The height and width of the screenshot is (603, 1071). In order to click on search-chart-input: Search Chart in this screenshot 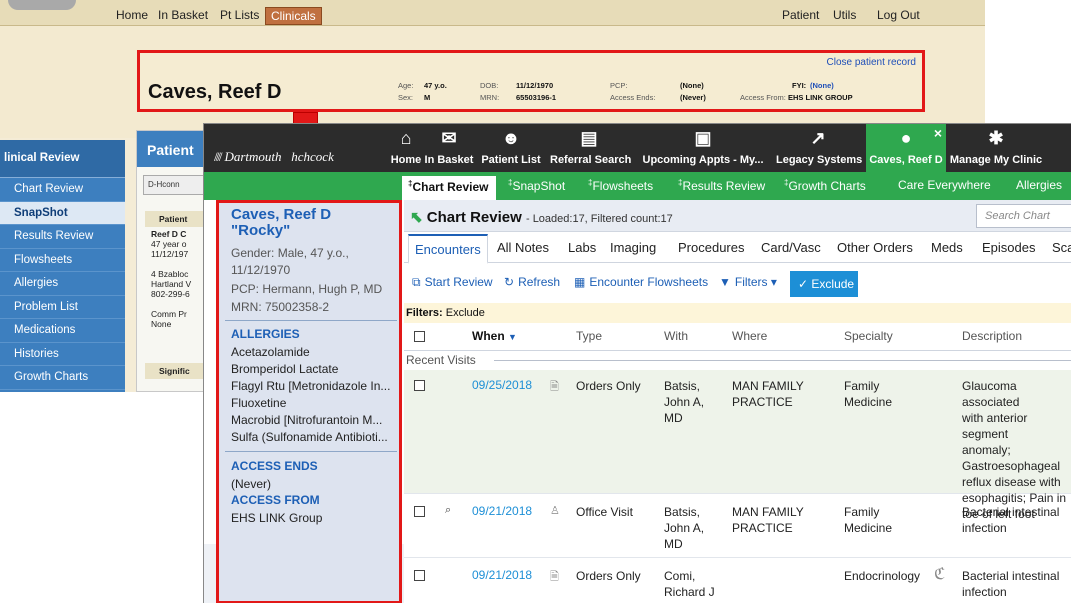, I will do `click(1023, 216)`.